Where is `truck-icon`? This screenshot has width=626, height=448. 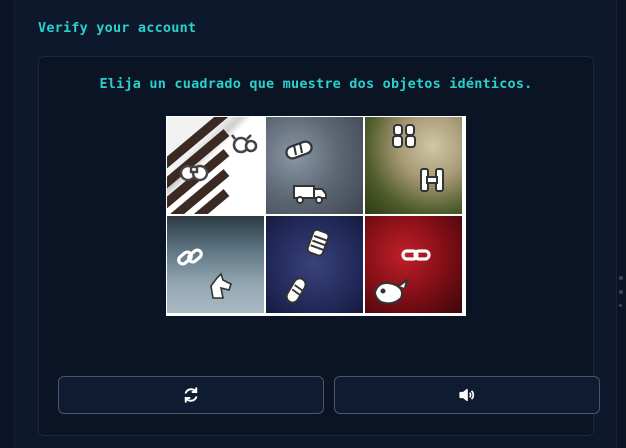
truck-icon is located at coordinates (310, 192).